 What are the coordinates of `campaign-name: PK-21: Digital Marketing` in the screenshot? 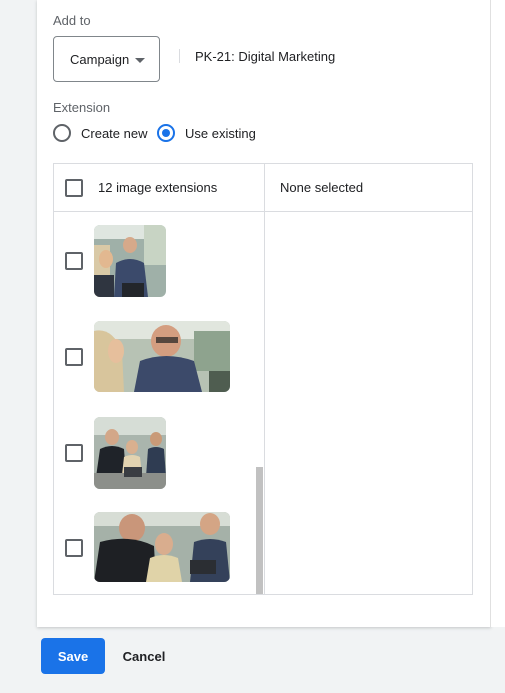 It's located at (265, 56).